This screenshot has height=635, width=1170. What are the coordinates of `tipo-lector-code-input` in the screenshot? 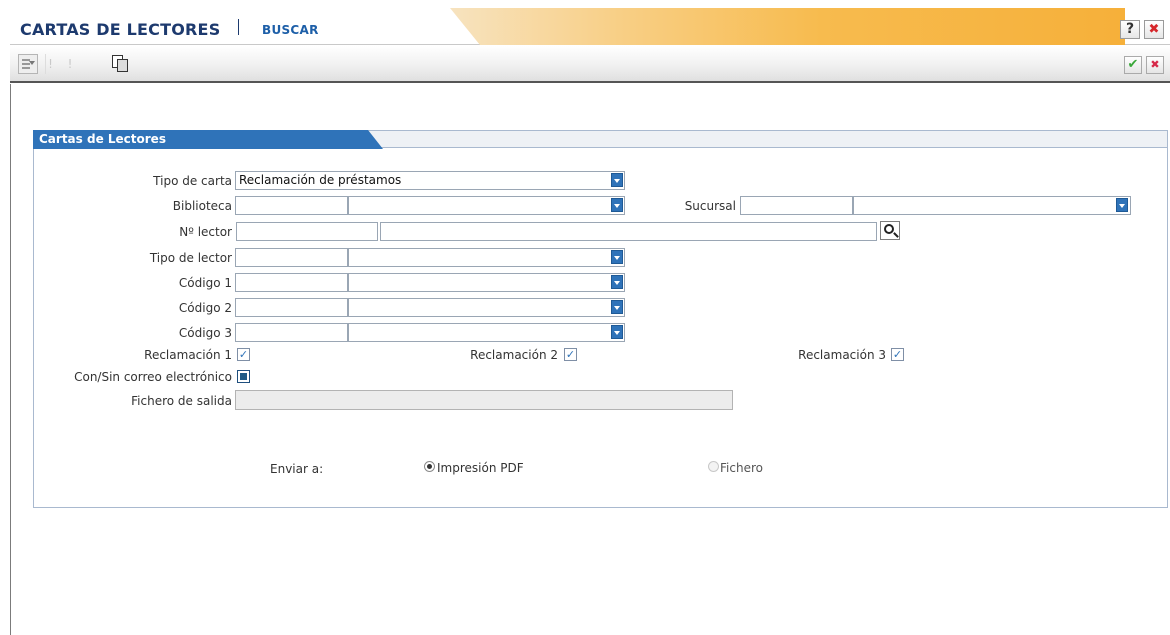 It's located at (291, 257).